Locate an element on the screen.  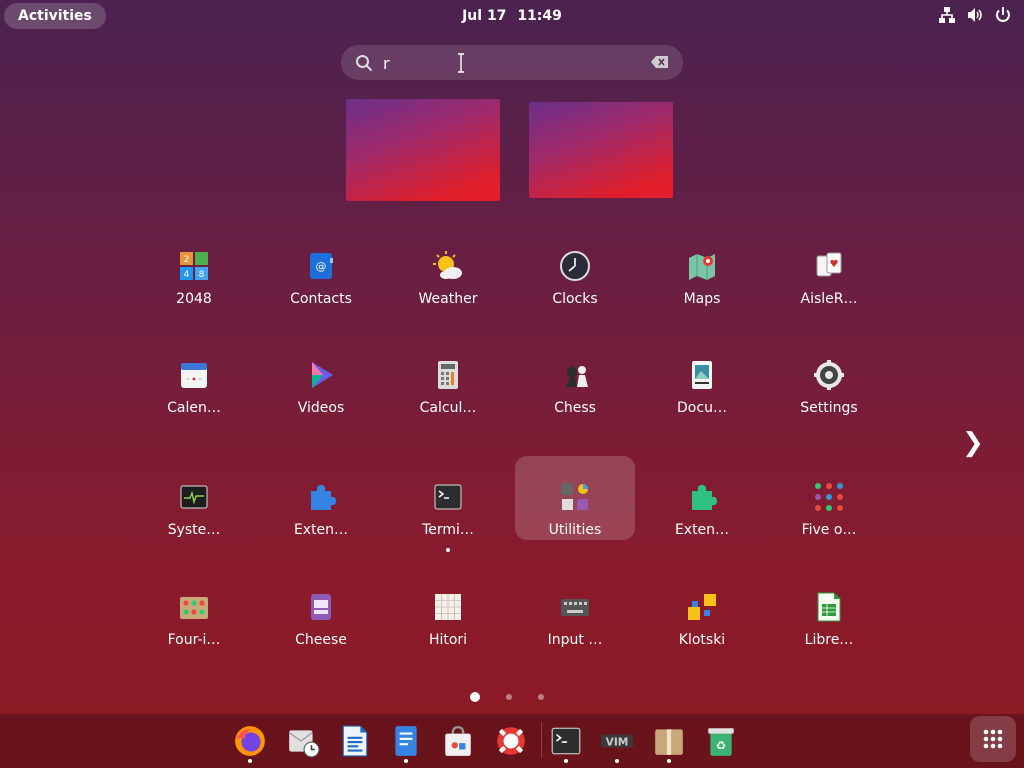
svg-text: VIM is located at coordinates (617, 741).